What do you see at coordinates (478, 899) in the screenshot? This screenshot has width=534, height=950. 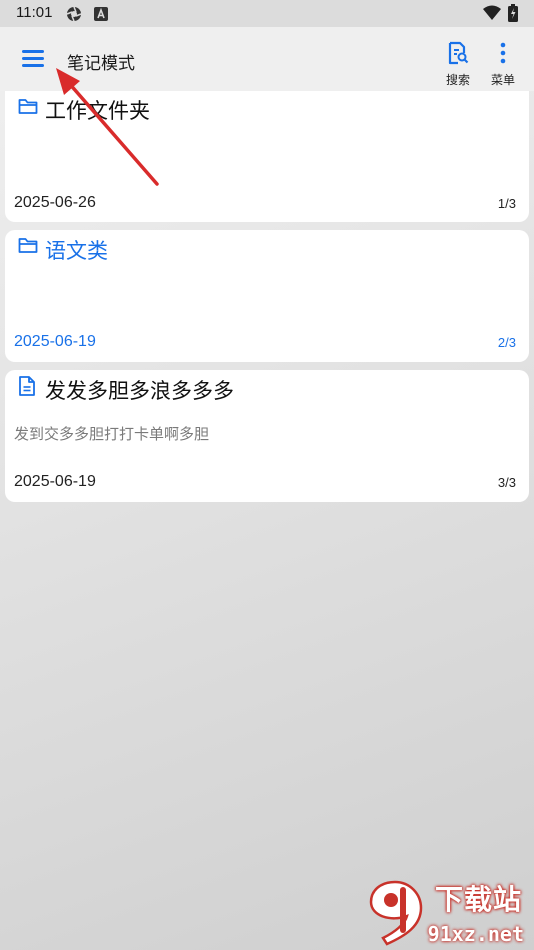 I see `watermark-main-text: 下载站` at bounding box center [478, 899].